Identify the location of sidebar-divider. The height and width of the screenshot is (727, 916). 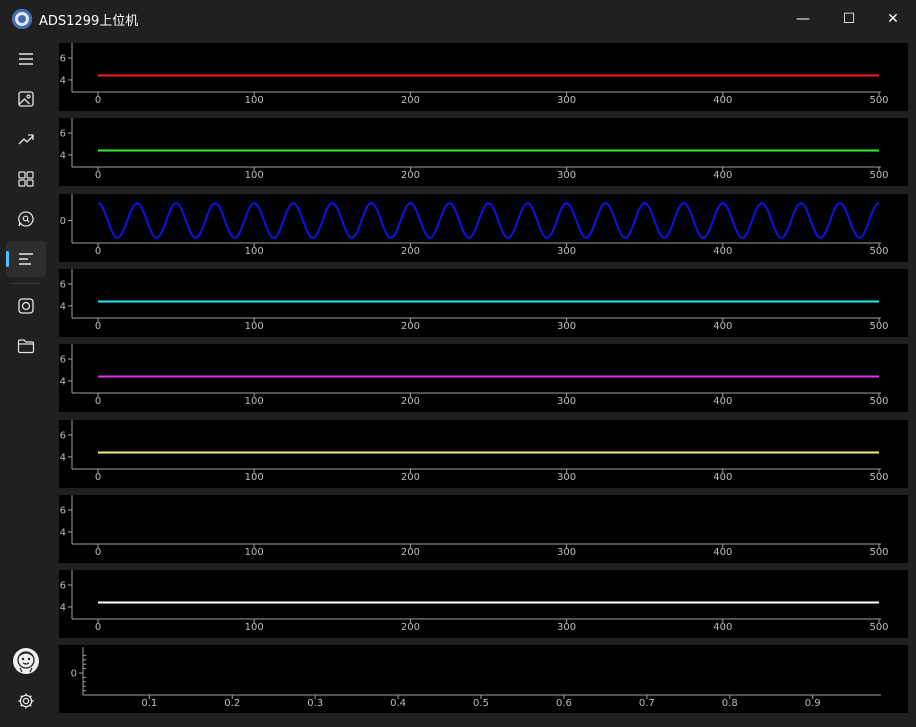
(26, 283).